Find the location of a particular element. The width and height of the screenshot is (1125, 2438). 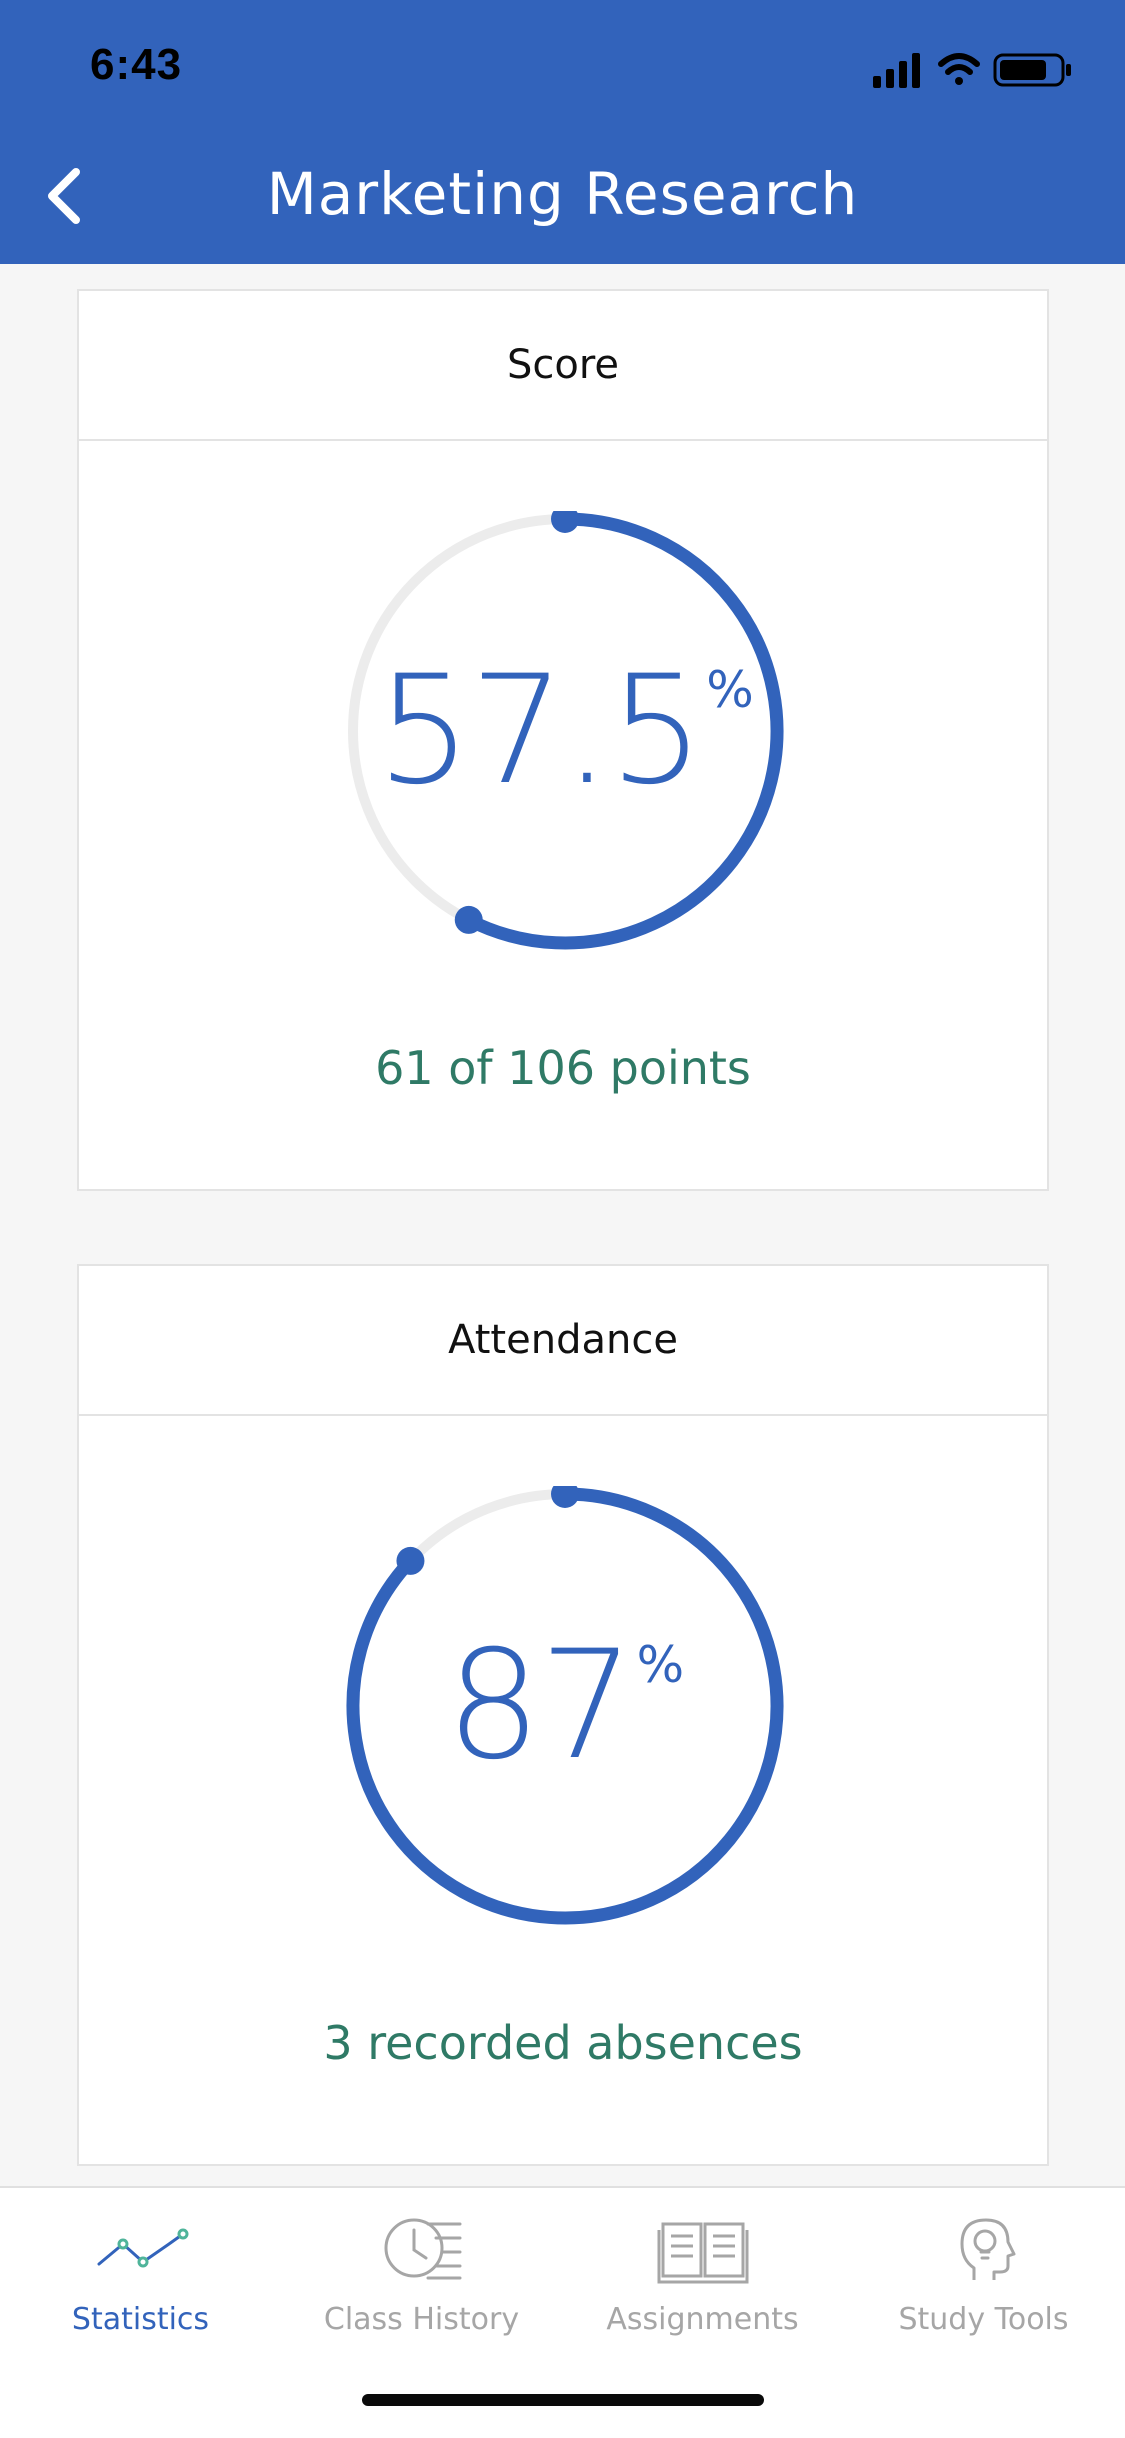

open-book-icon is located at coordinates (702, 2253).